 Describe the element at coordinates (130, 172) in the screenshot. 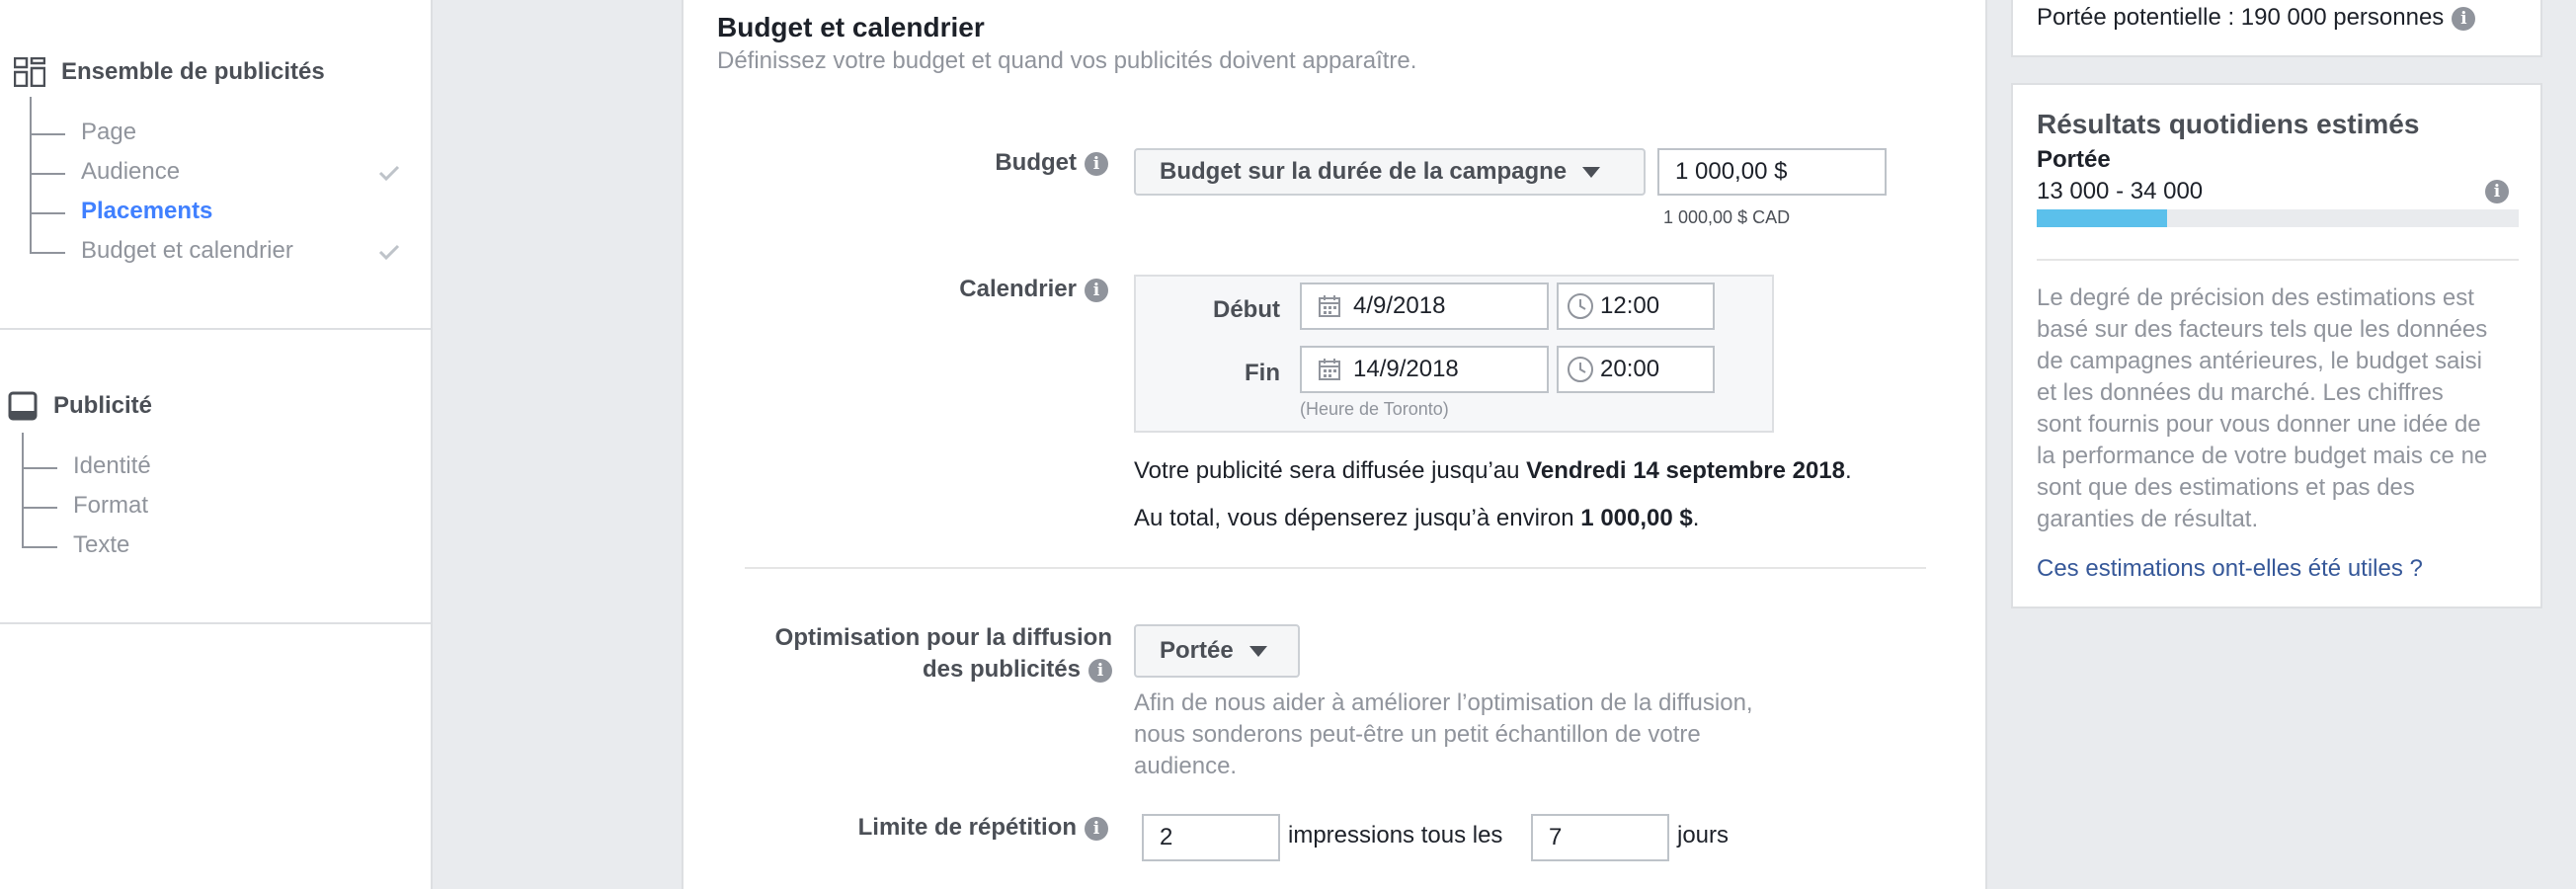

I see `sidebar-item-audience: Audience` at that location.